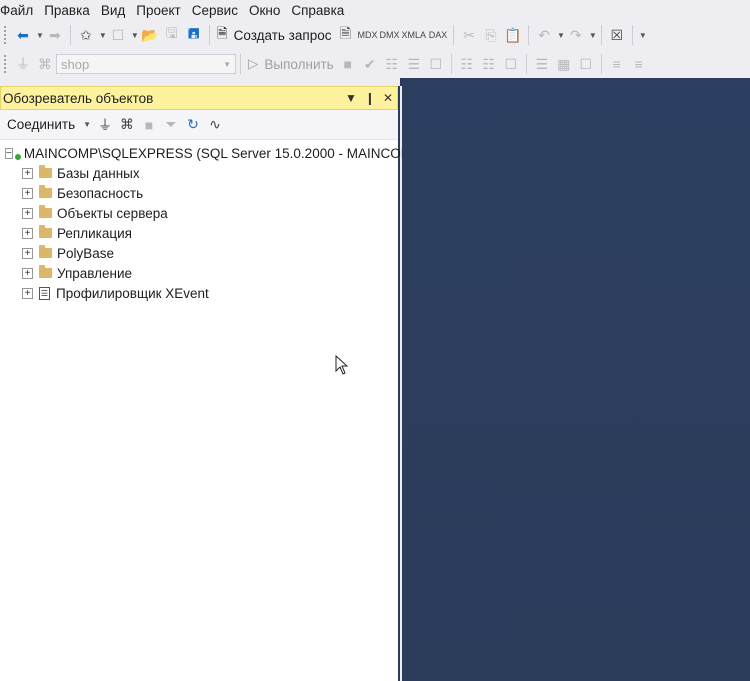 The height and width of the screenshot is (681, 750). What do you see at coordinates (617, 64) in the screenshot?
I see `comment-icon: ≡` at bounding box center [617, 64].